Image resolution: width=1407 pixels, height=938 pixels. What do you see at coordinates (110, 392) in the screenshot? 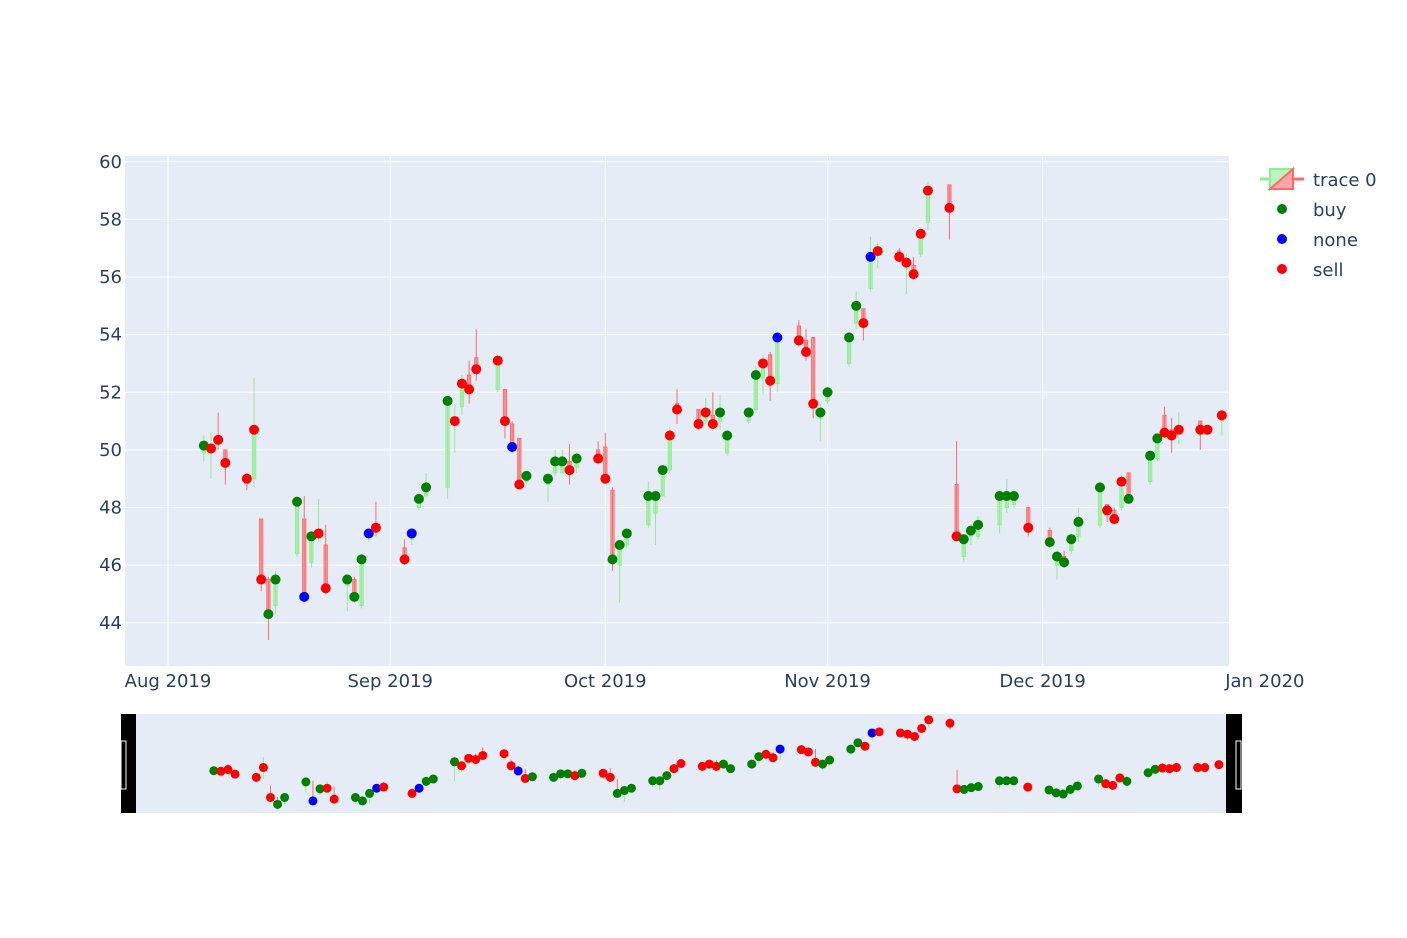
I see `y-tick-label: 52` at bounding box center [110, 392].